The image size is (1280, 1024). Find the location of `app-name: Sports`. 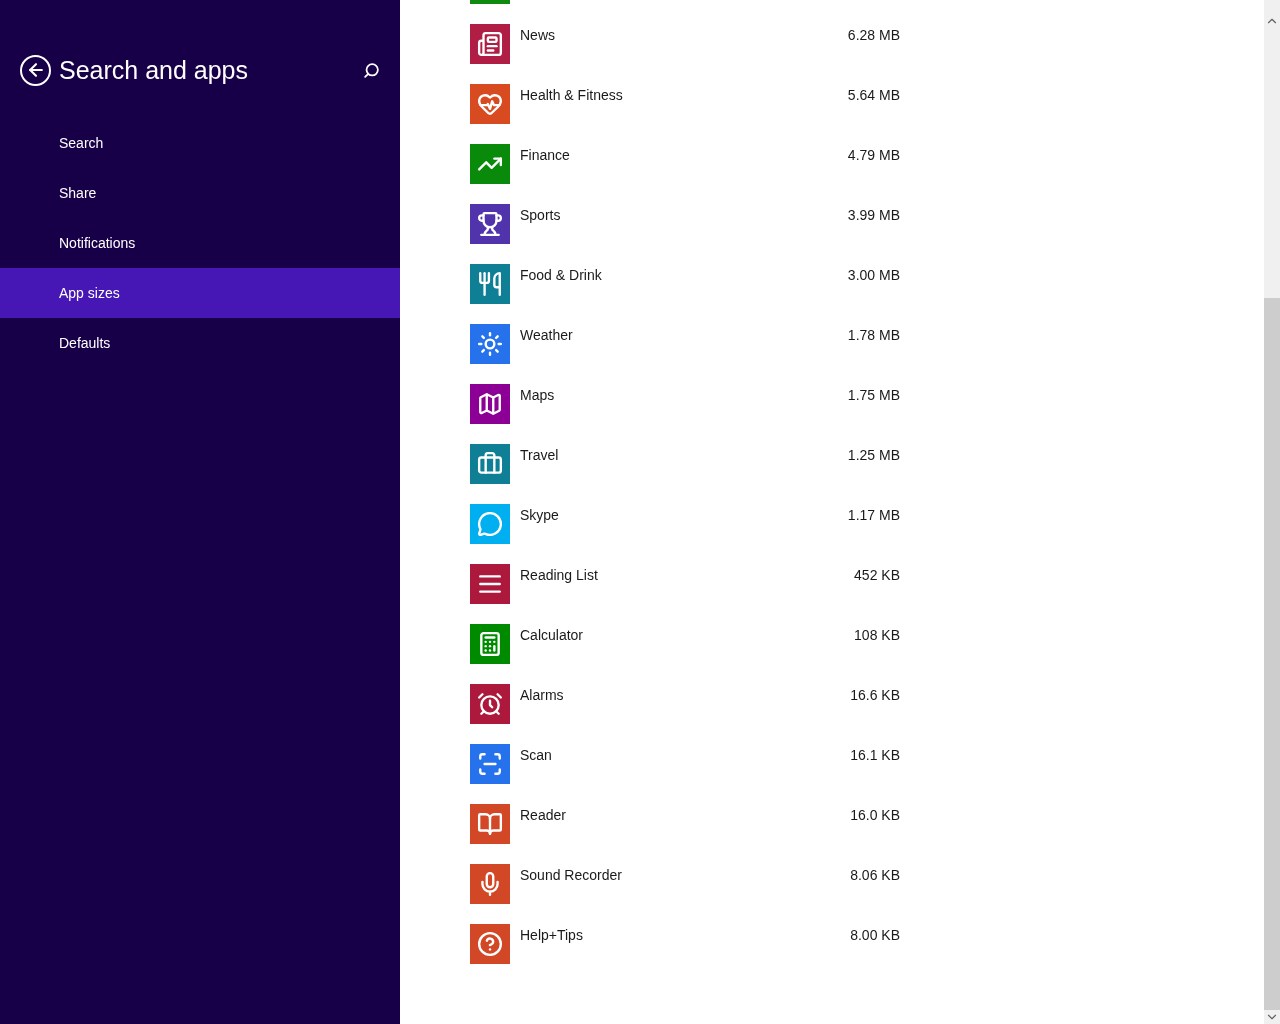

app-name: Sports is located at coordinates (541, 215).